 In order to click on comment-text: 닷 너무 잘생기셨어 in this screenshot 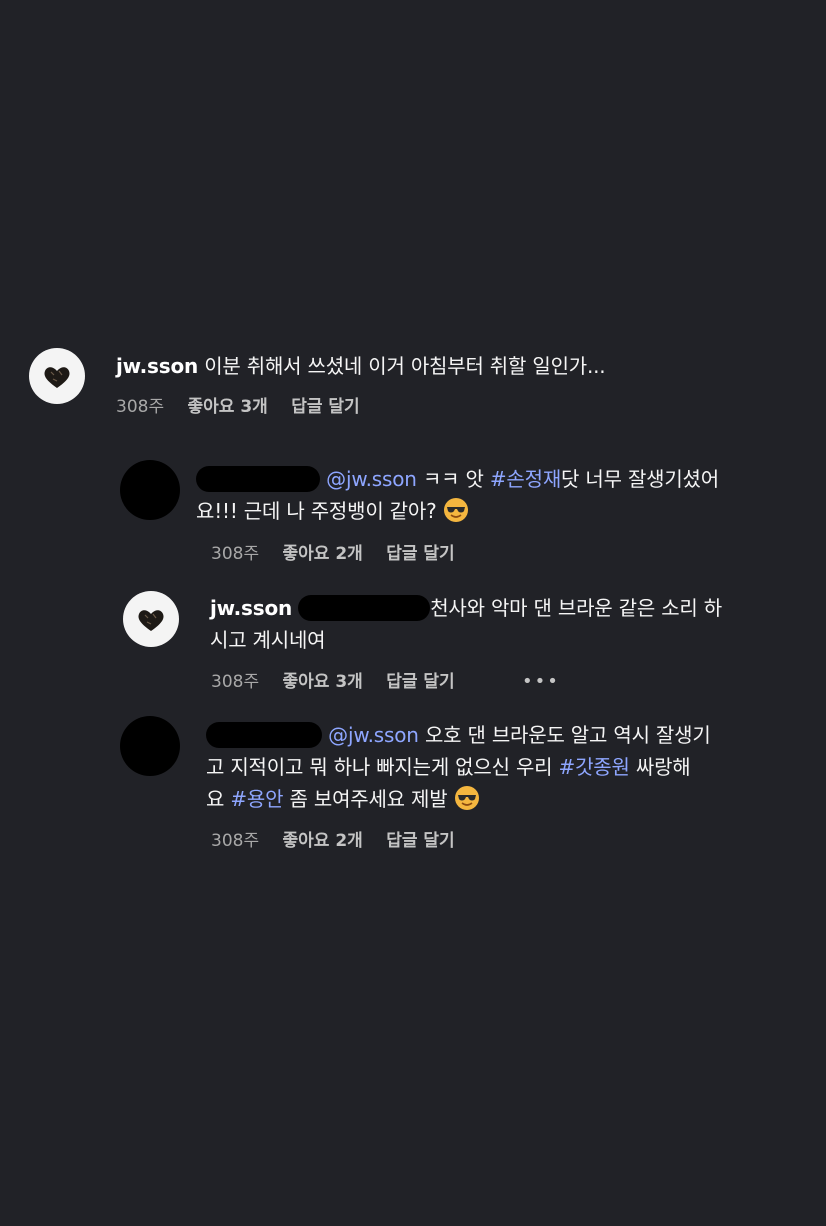, I will do `click(640, 479)`.